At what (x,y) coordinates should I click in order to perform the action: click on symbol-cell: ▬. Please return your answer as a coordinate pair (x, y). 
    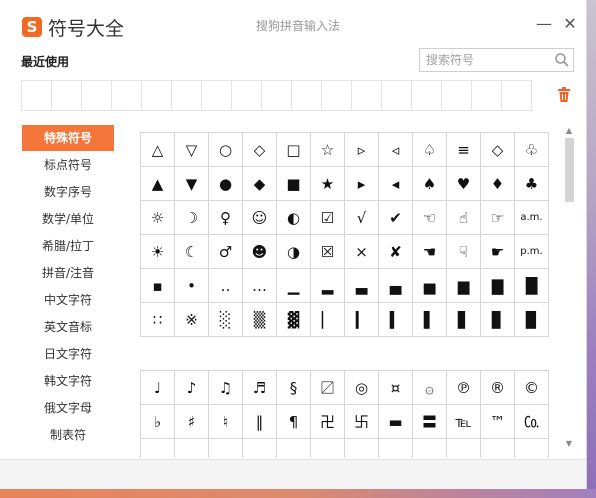
    Looking at the image, I should click on (396, 422).